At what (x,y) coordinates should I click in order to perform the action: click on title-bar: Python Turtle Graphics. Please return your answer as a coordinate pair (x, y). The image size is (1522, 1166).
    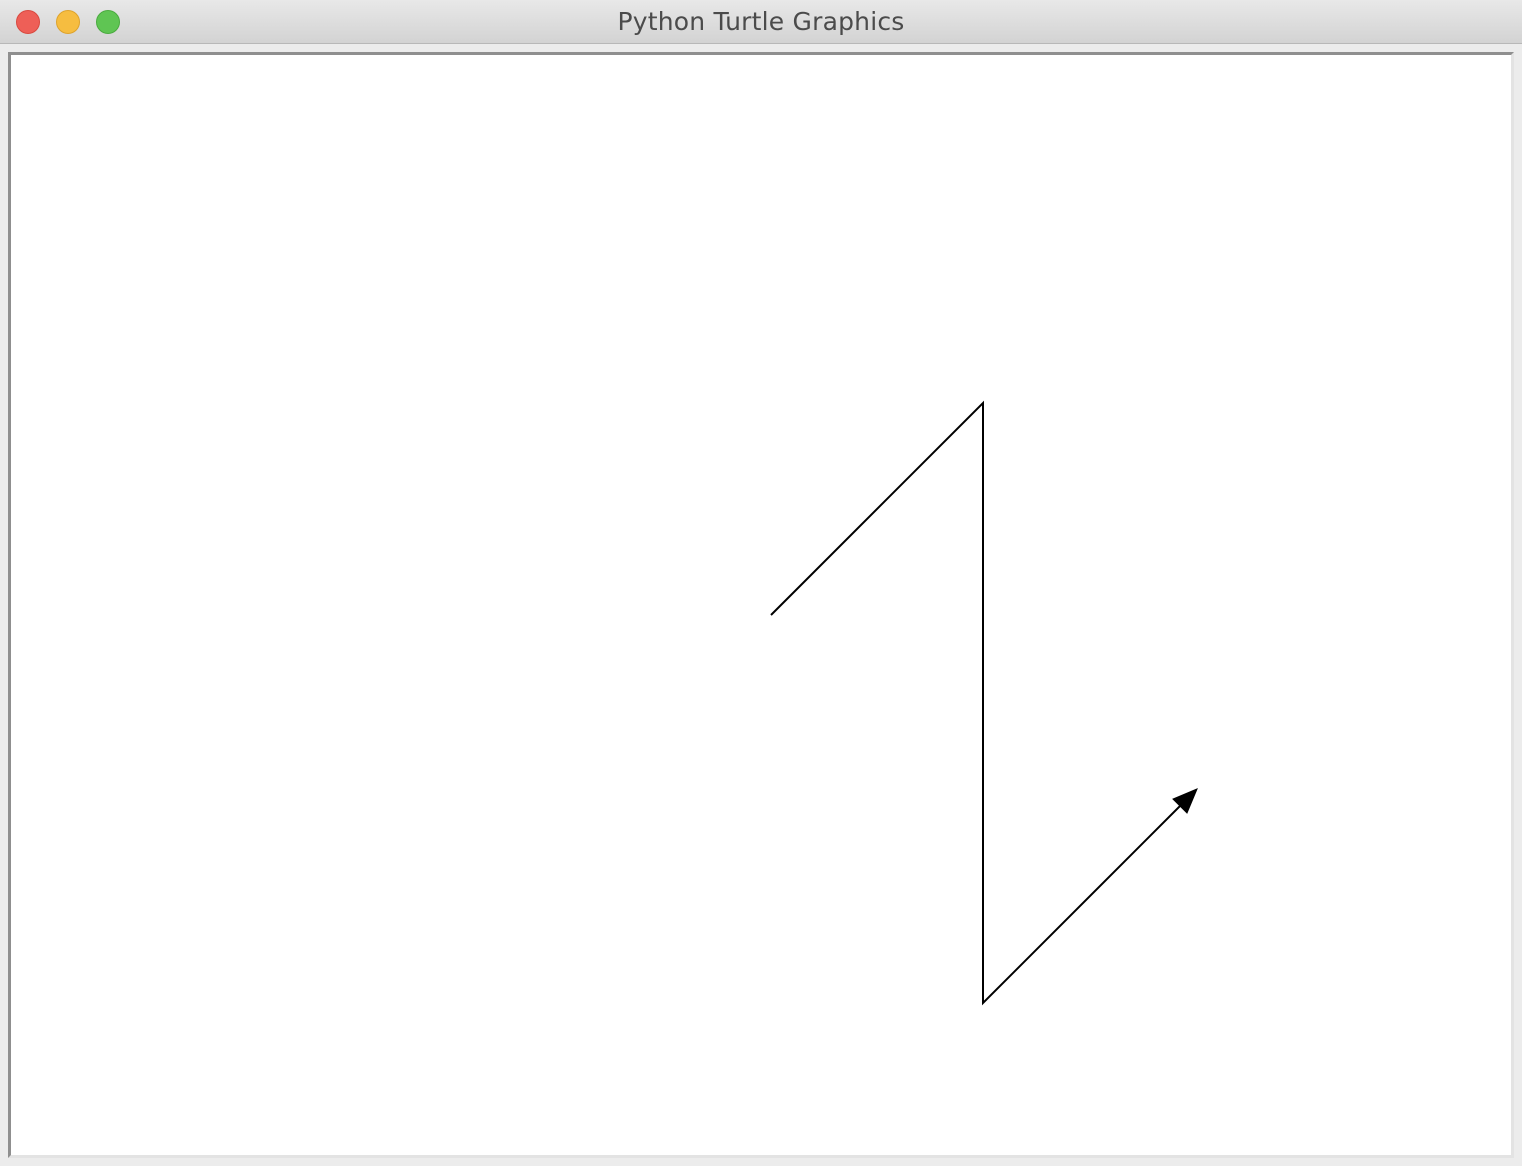
    Looking at the image, I should click on (761, 22).